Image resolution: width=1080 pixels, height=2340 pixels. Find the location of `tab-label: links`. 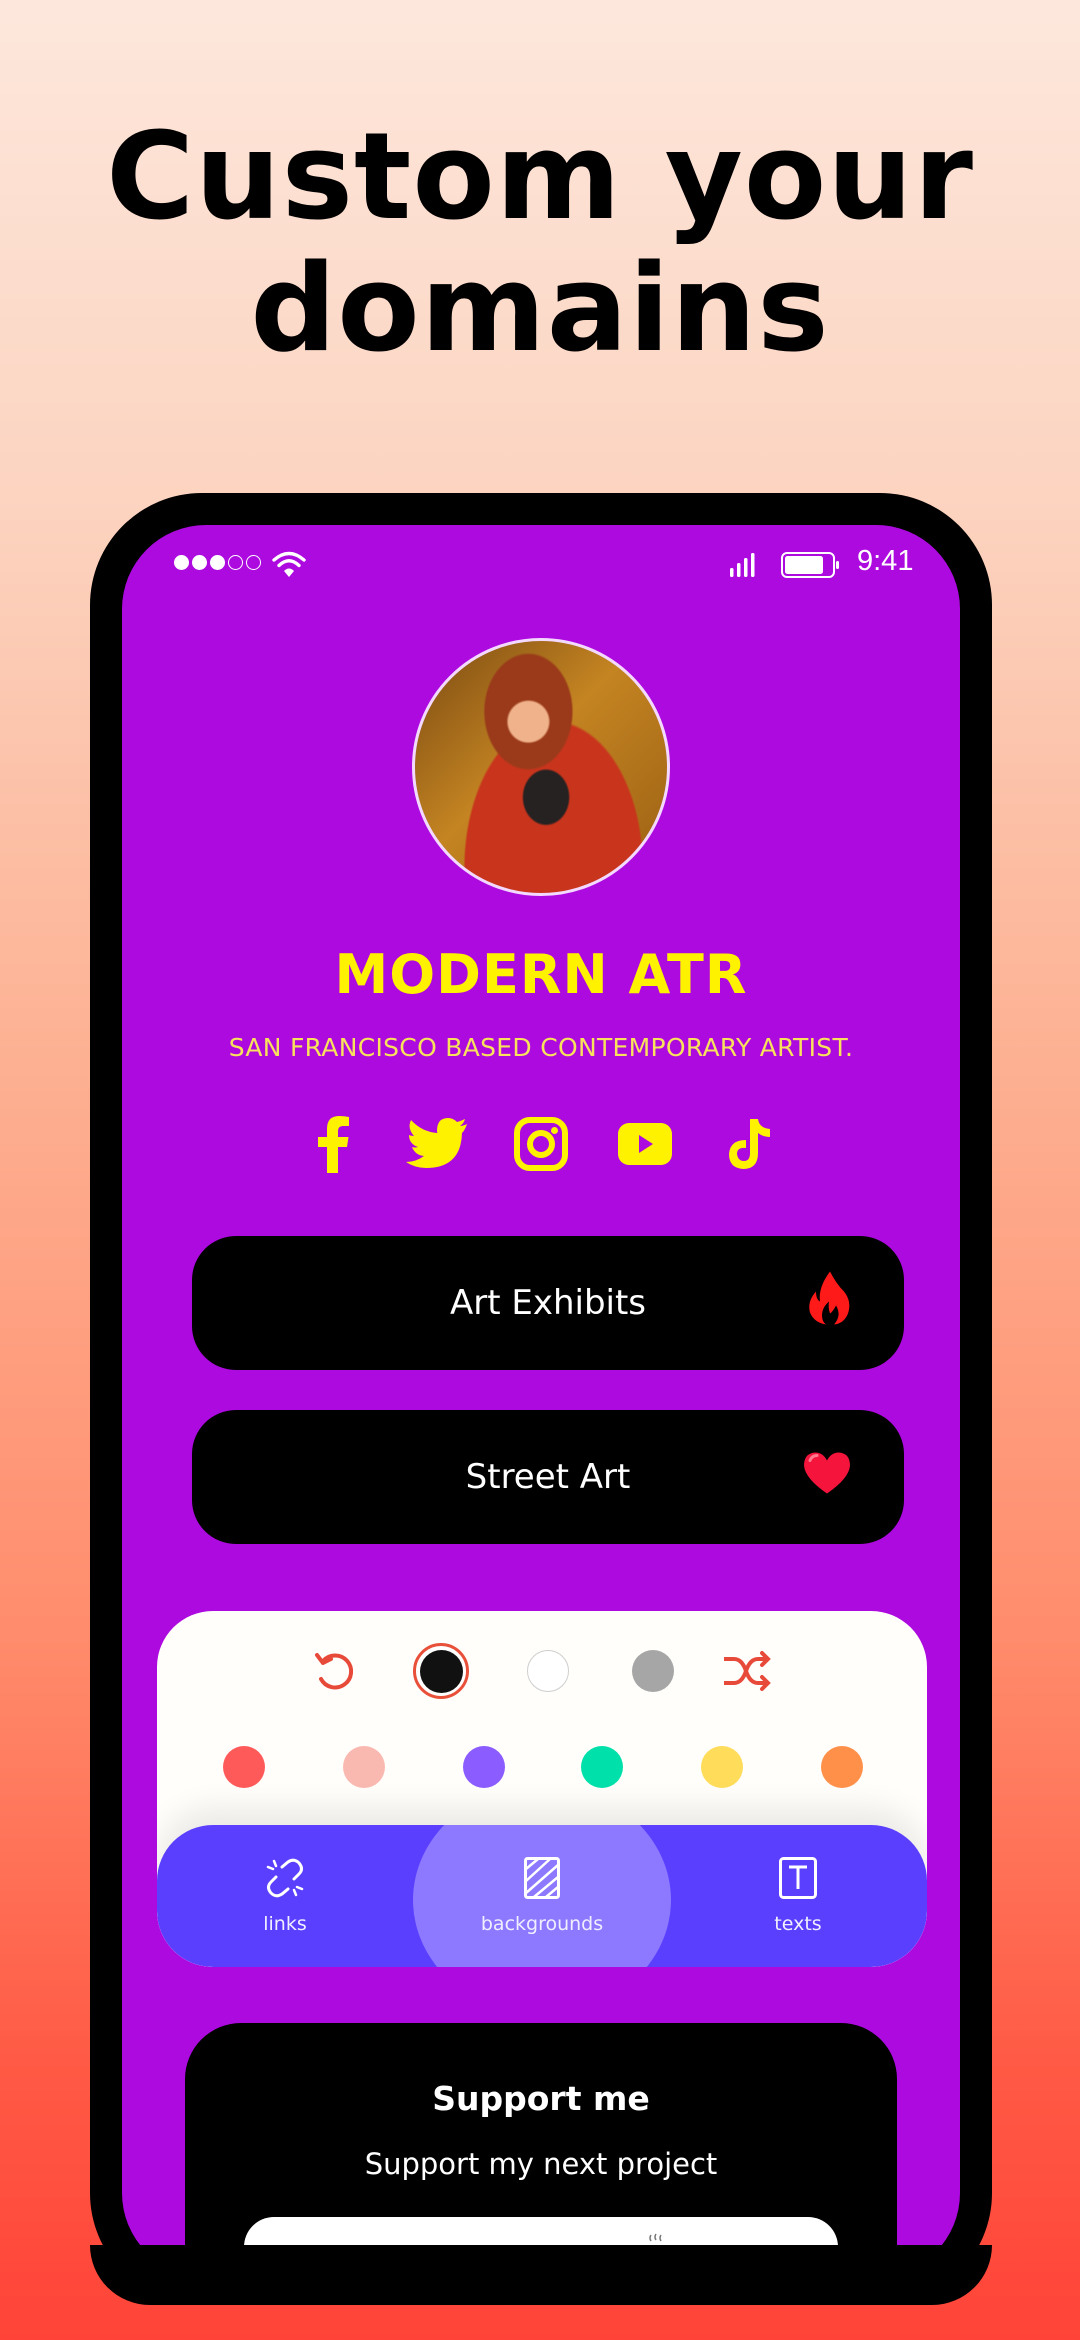

tab-label: links is located at coordinates (285, 1924).